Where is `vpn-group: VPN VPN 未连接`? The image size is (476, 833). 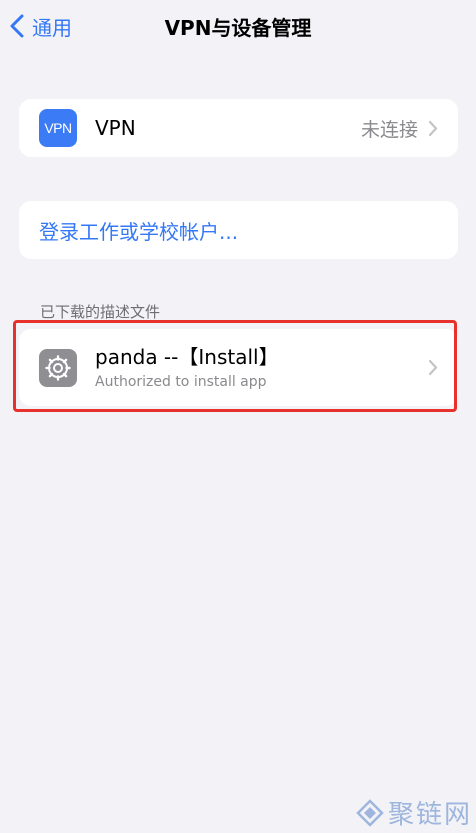
vpn-group: VPN VPN 未连接 is located at coordinates (238, 128).